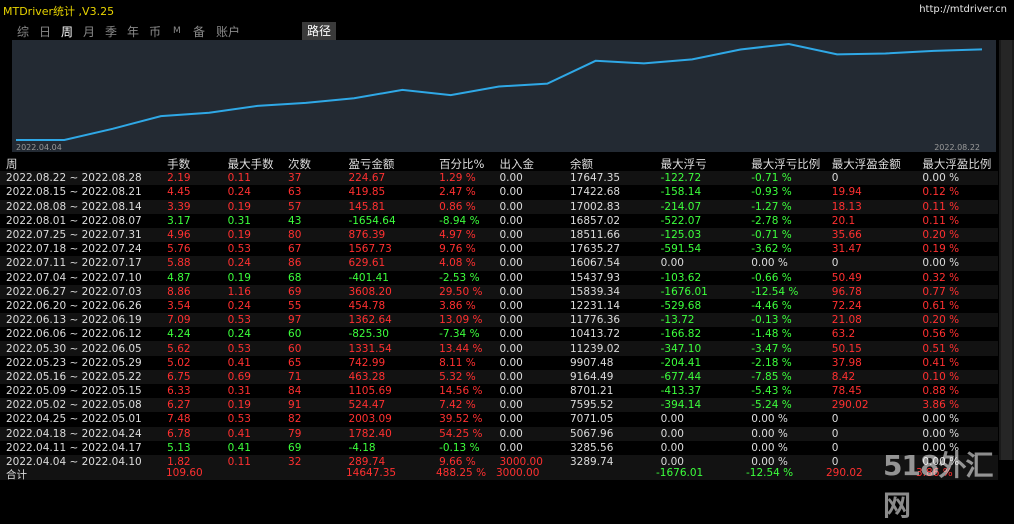 The image size is (1014, 524). Describe the element at coordinates (239, 433) in the screenshot. I see `row-max-lots: 0.41` at that location.